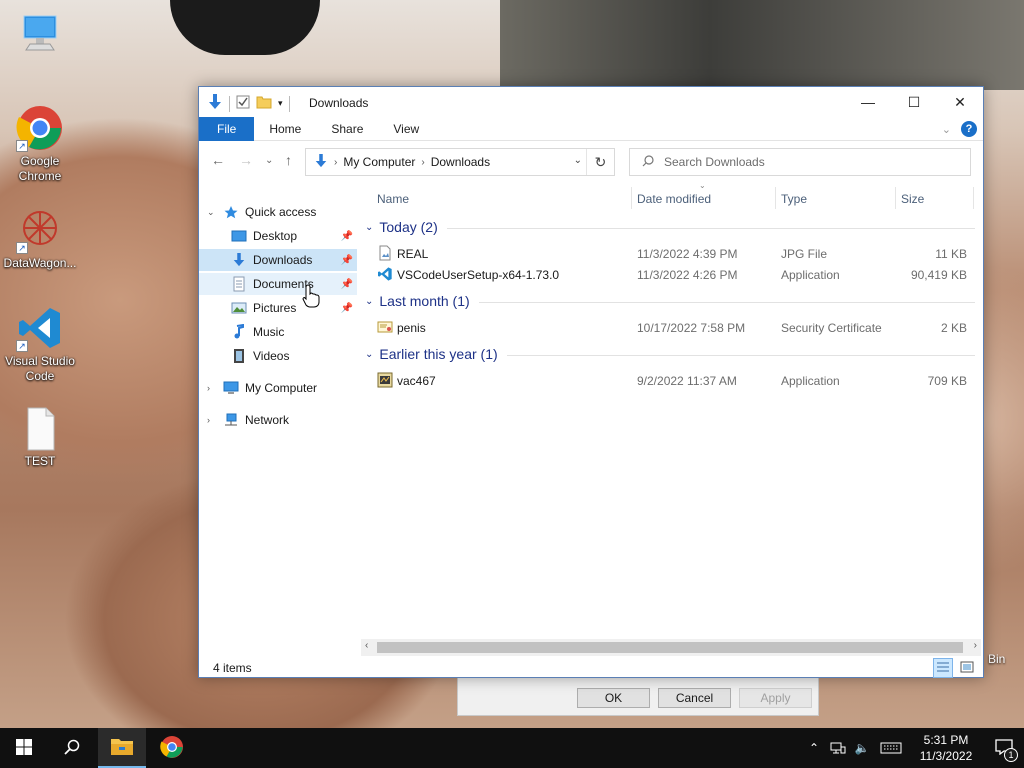 The image size is (1024, 768). Describe the element at coordinates (613, 698) in the screenshot. I see `ok-button: OK` at that location.